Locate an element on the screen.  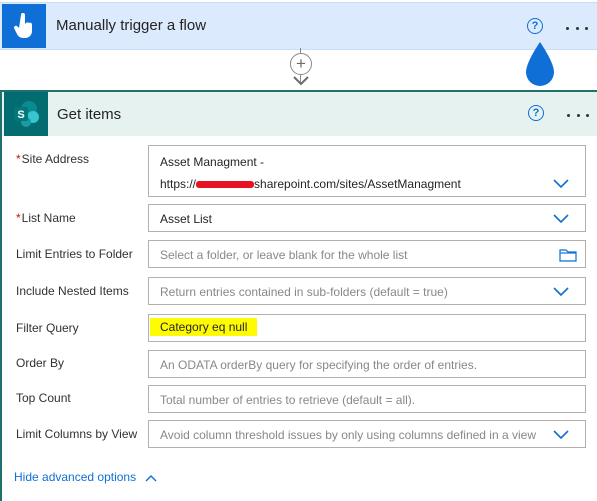
hide-advanced-options-link: Hide advanced options is located at coordinates (85, 477).